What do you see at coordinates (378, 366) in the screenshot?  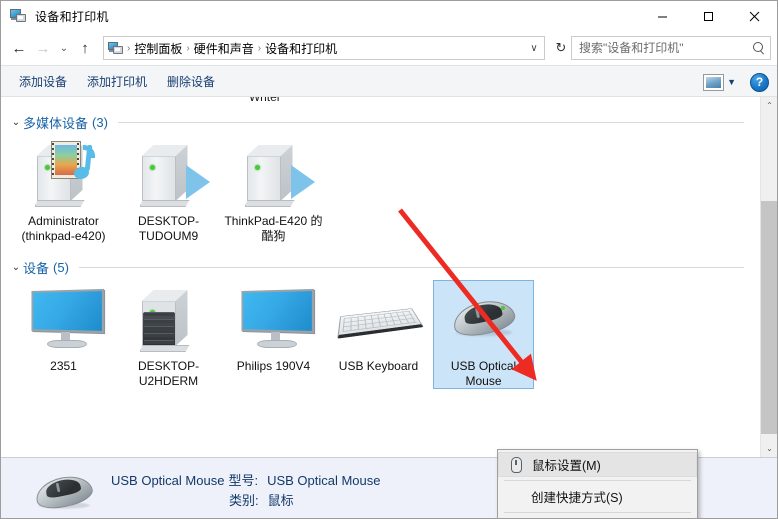 I see `device-tile-label: USB Keyboard` at bounding box center [378, 366].